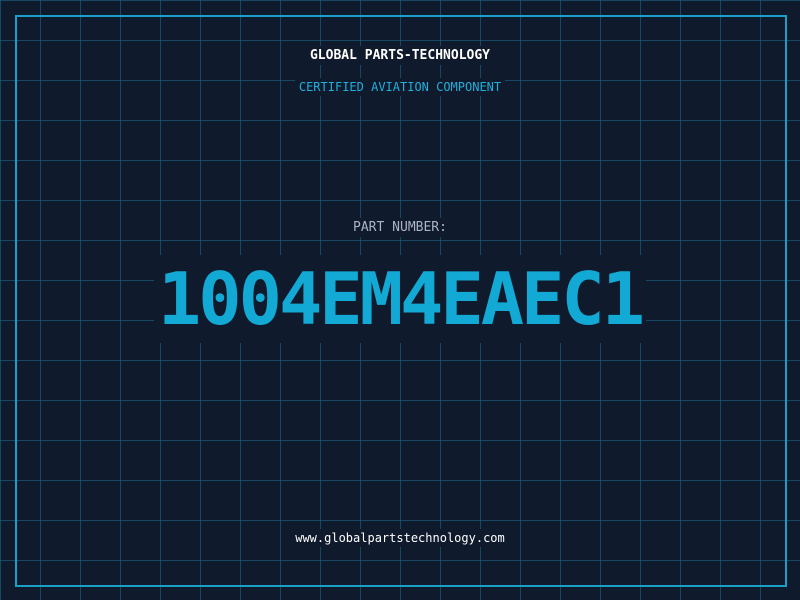 Image resolution: width=800 pixels, height=600 pixels. I want to click on part-number-value: 1004EM4EAEC1, so click(400, 299).